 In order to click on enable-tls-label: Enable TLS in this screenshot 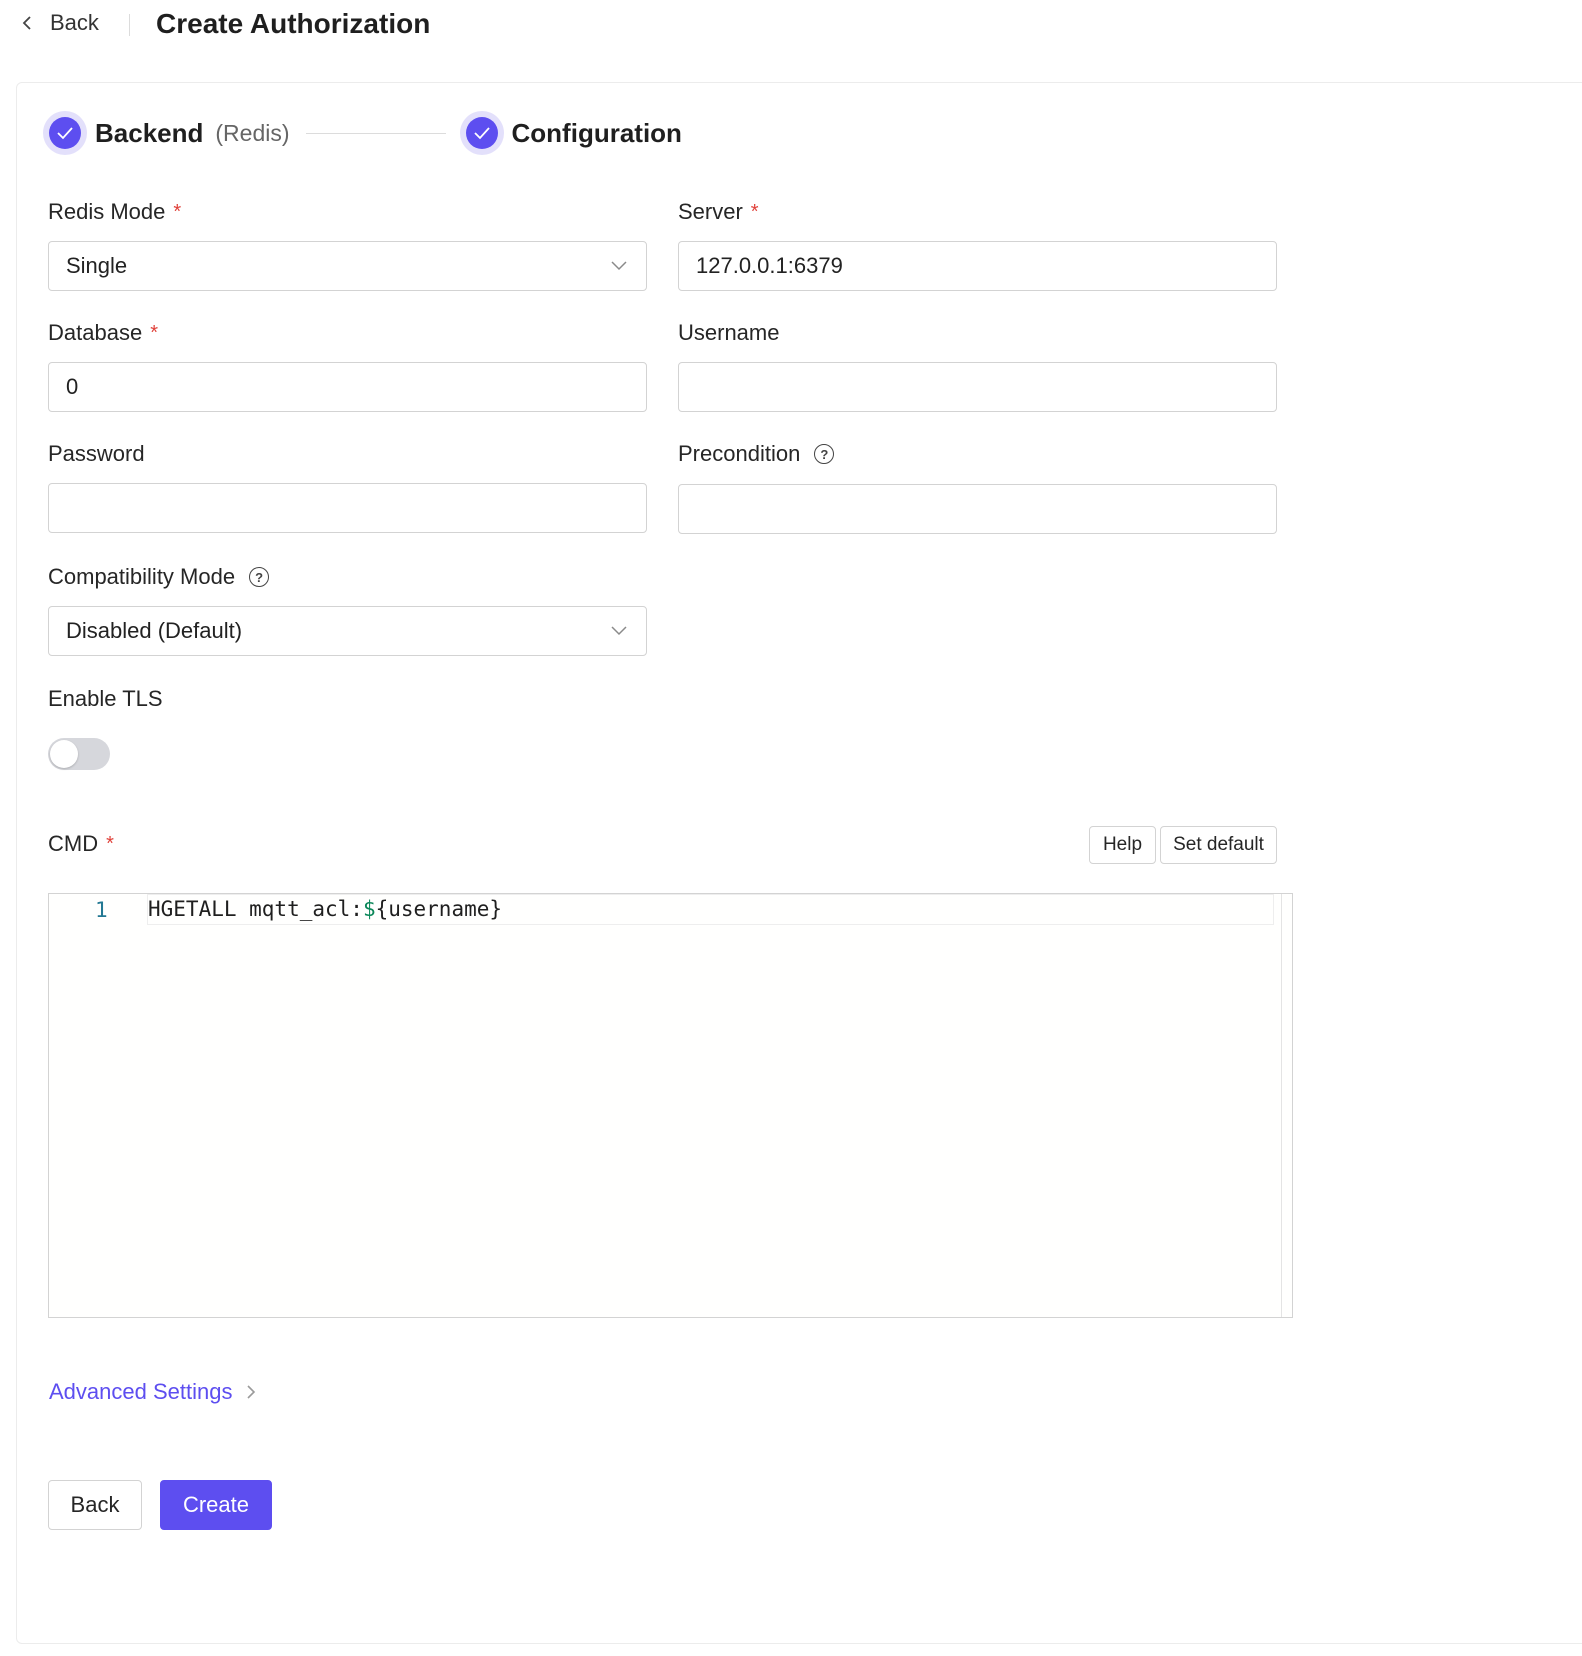, I will do `click(105, 699)`.